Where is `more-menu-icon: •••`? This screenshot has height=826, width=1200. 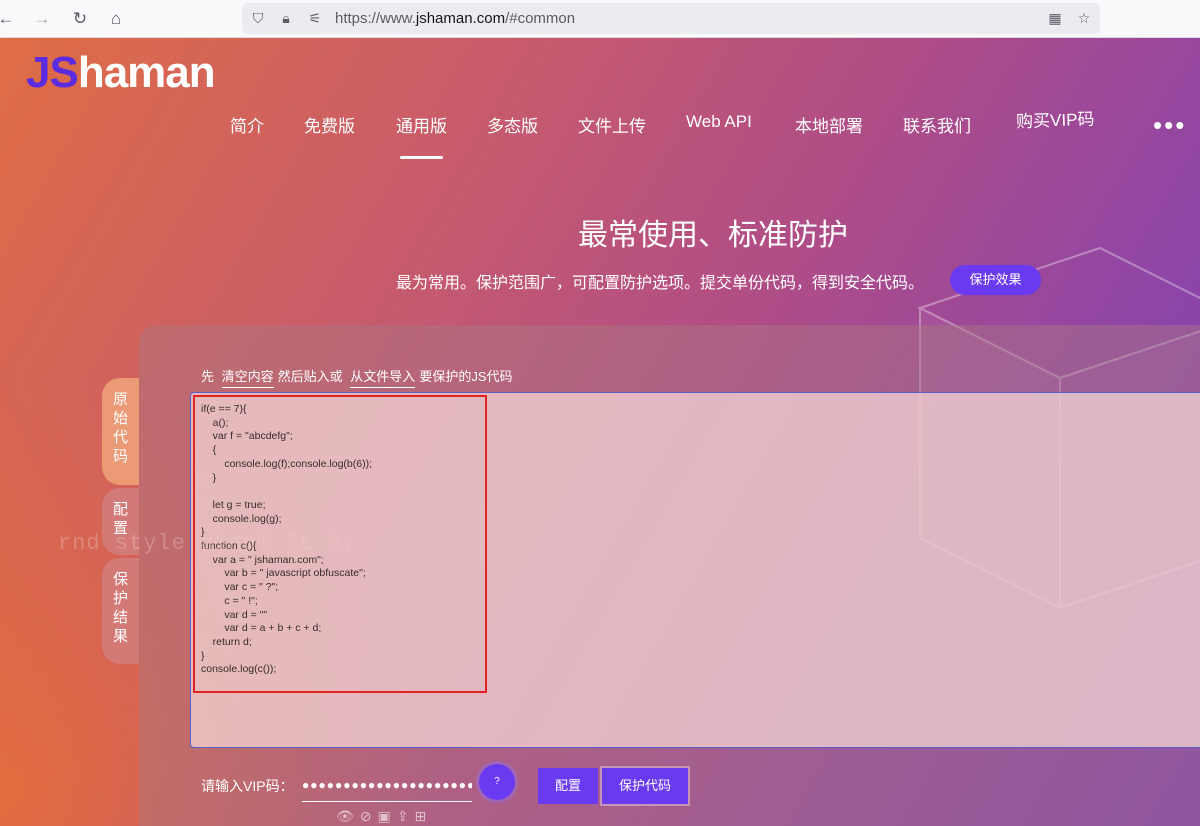 more-menu-icon: ••• is located at coordinates (1169, 125).